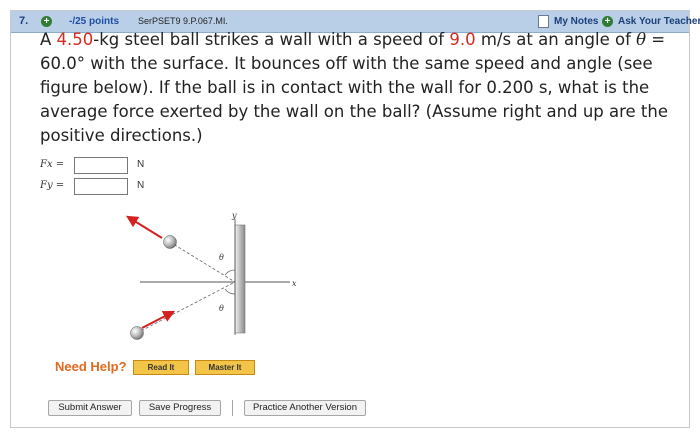 The width and height of the screenshot is (700, 435). Describe the element at coordinates (161, 367) in the screenshot. I see `read-it-button: Read It` at that location.